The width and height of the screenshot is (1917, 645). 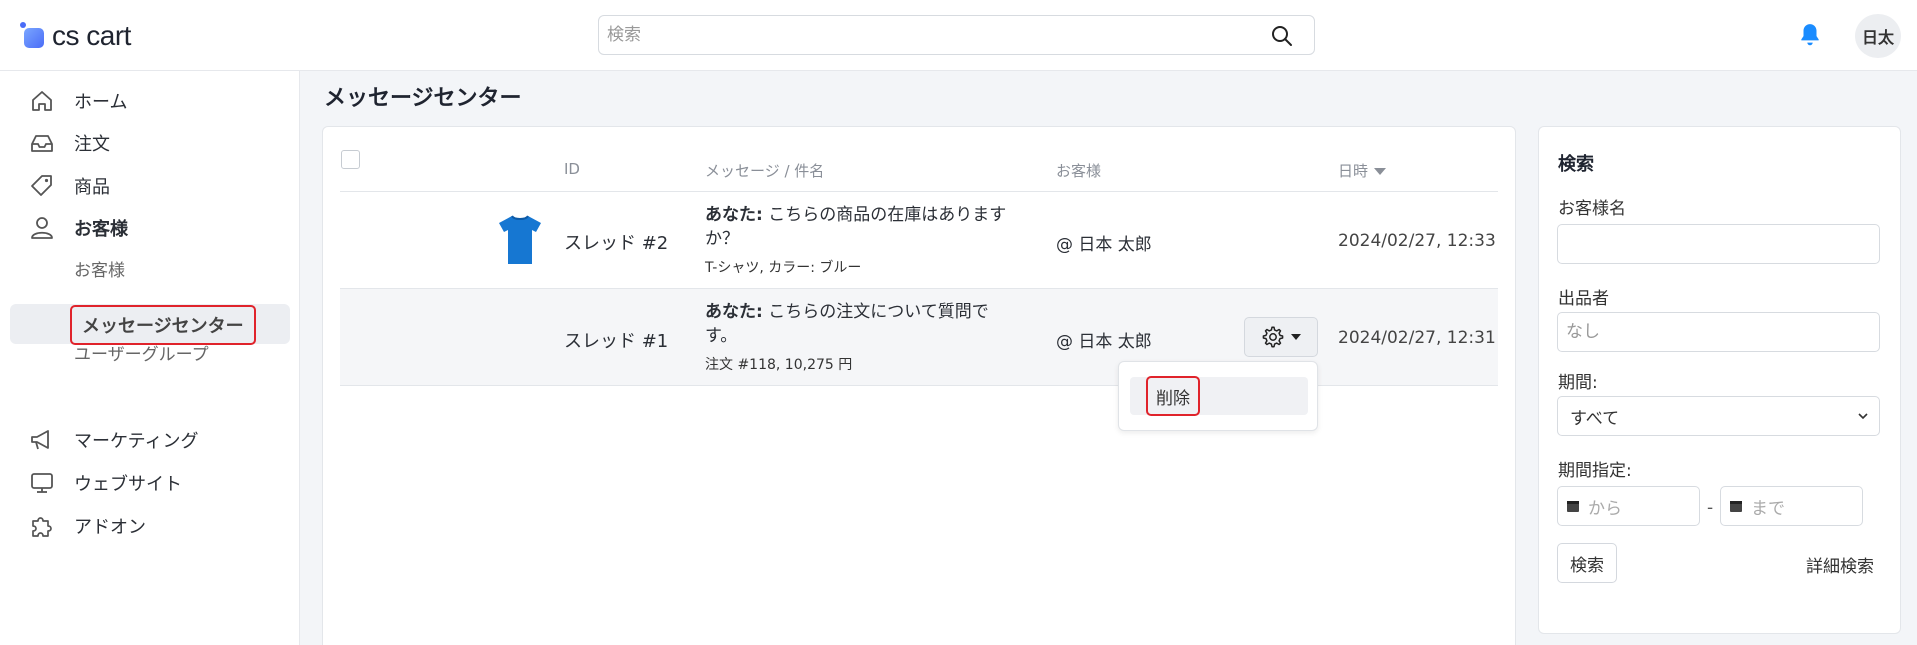 What do you see at coordinates (572, 169) in the screenshot?
I see `column-header-id: ID` at bounding box center [572, 169].